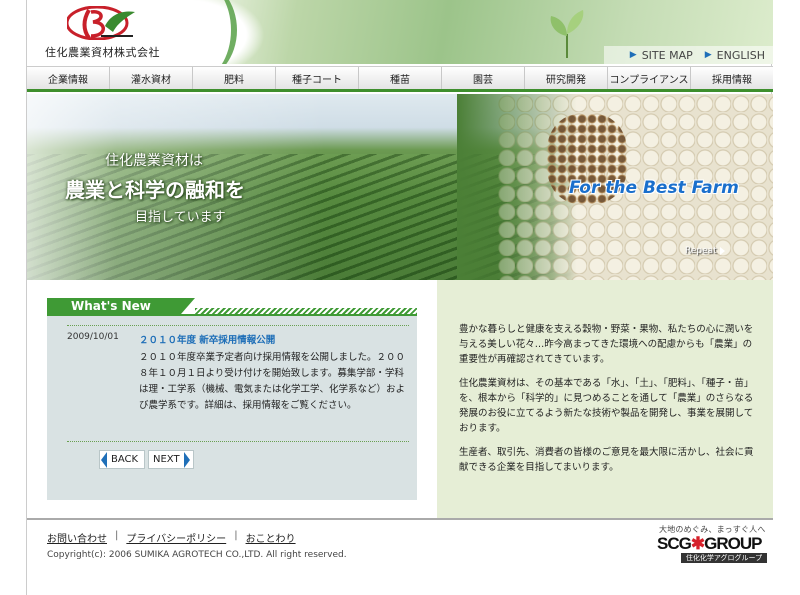 This screenshot has width=800, height=595. Describe the element at coordinates (77, 537) in the screenshot. I see `contact-link: お問い合わせ` at that location.